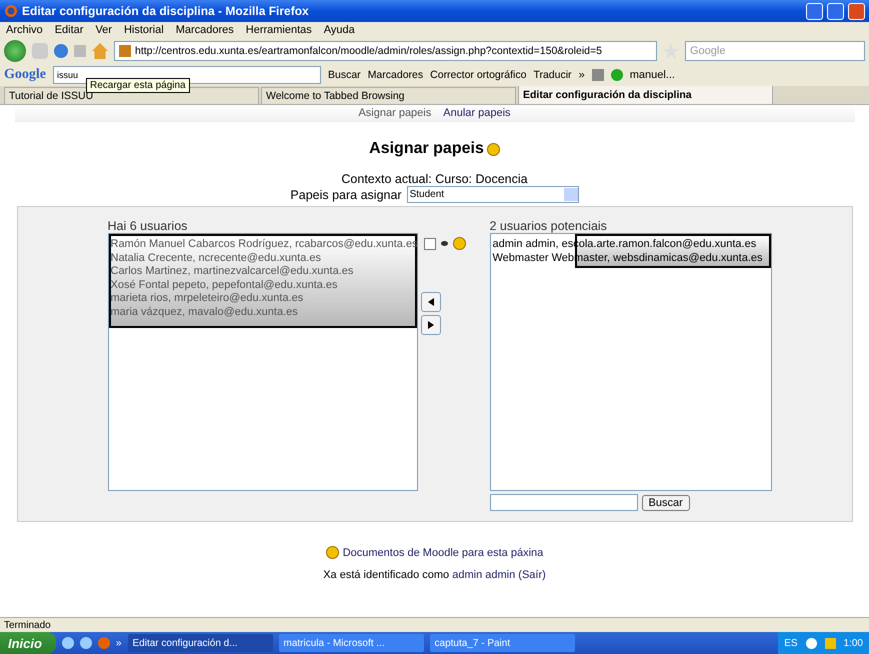 Image resolution: width=869 pixels, height=654 pixels. I want to click on logout-link: (Saír), so click(532, 575).